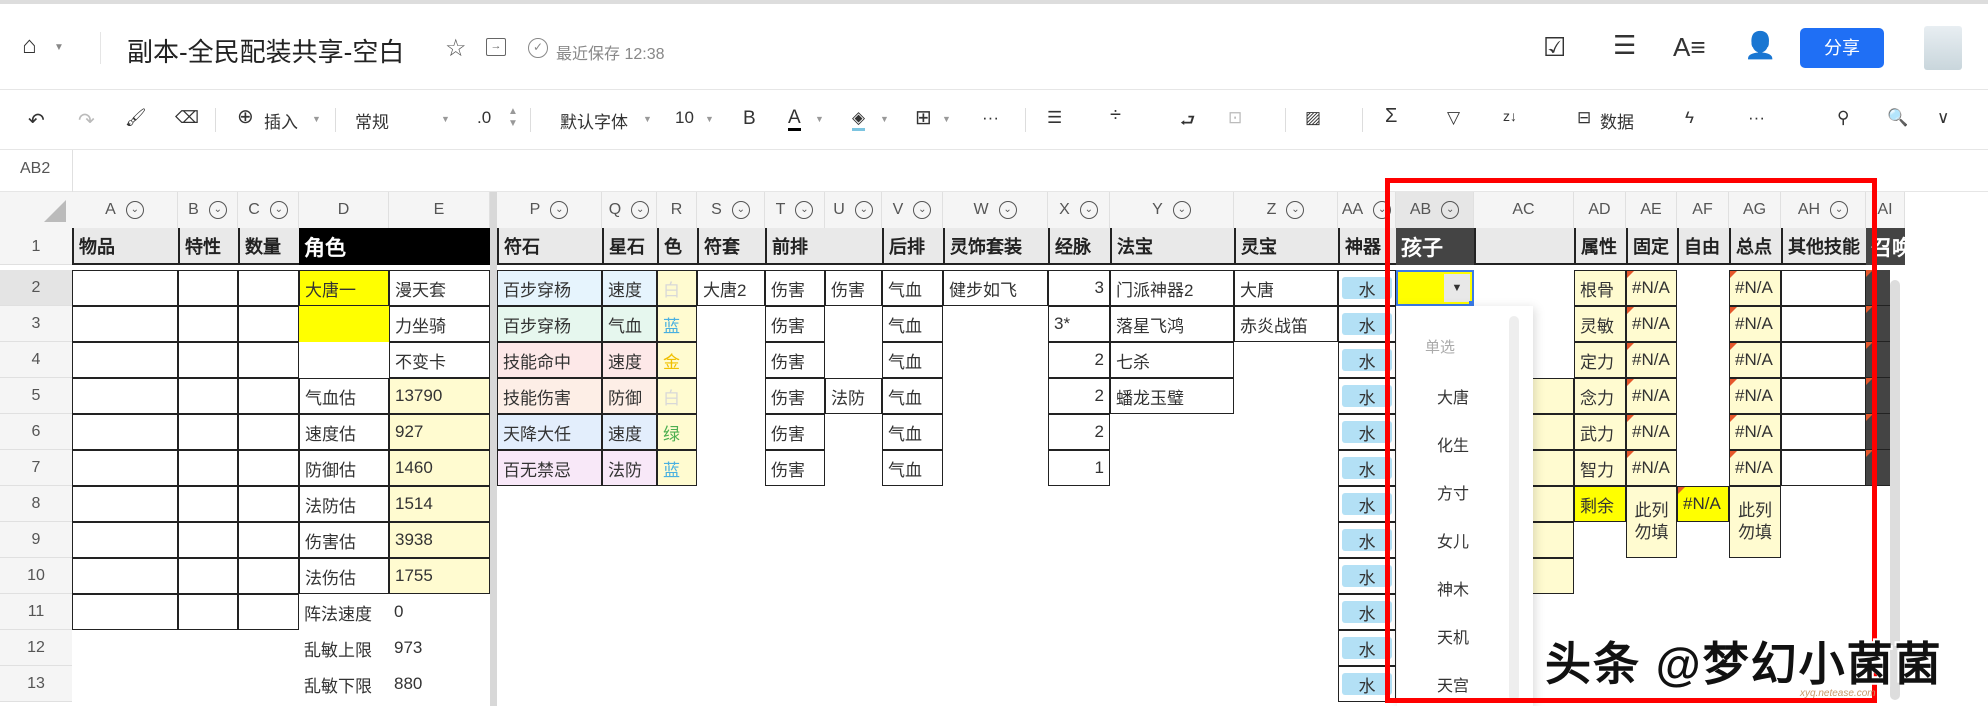 The image size is (1988, 706). What do you see at coordinates (208, 324) in the screenshot?
I see `cell-b3` at bounding box center [208, 324].